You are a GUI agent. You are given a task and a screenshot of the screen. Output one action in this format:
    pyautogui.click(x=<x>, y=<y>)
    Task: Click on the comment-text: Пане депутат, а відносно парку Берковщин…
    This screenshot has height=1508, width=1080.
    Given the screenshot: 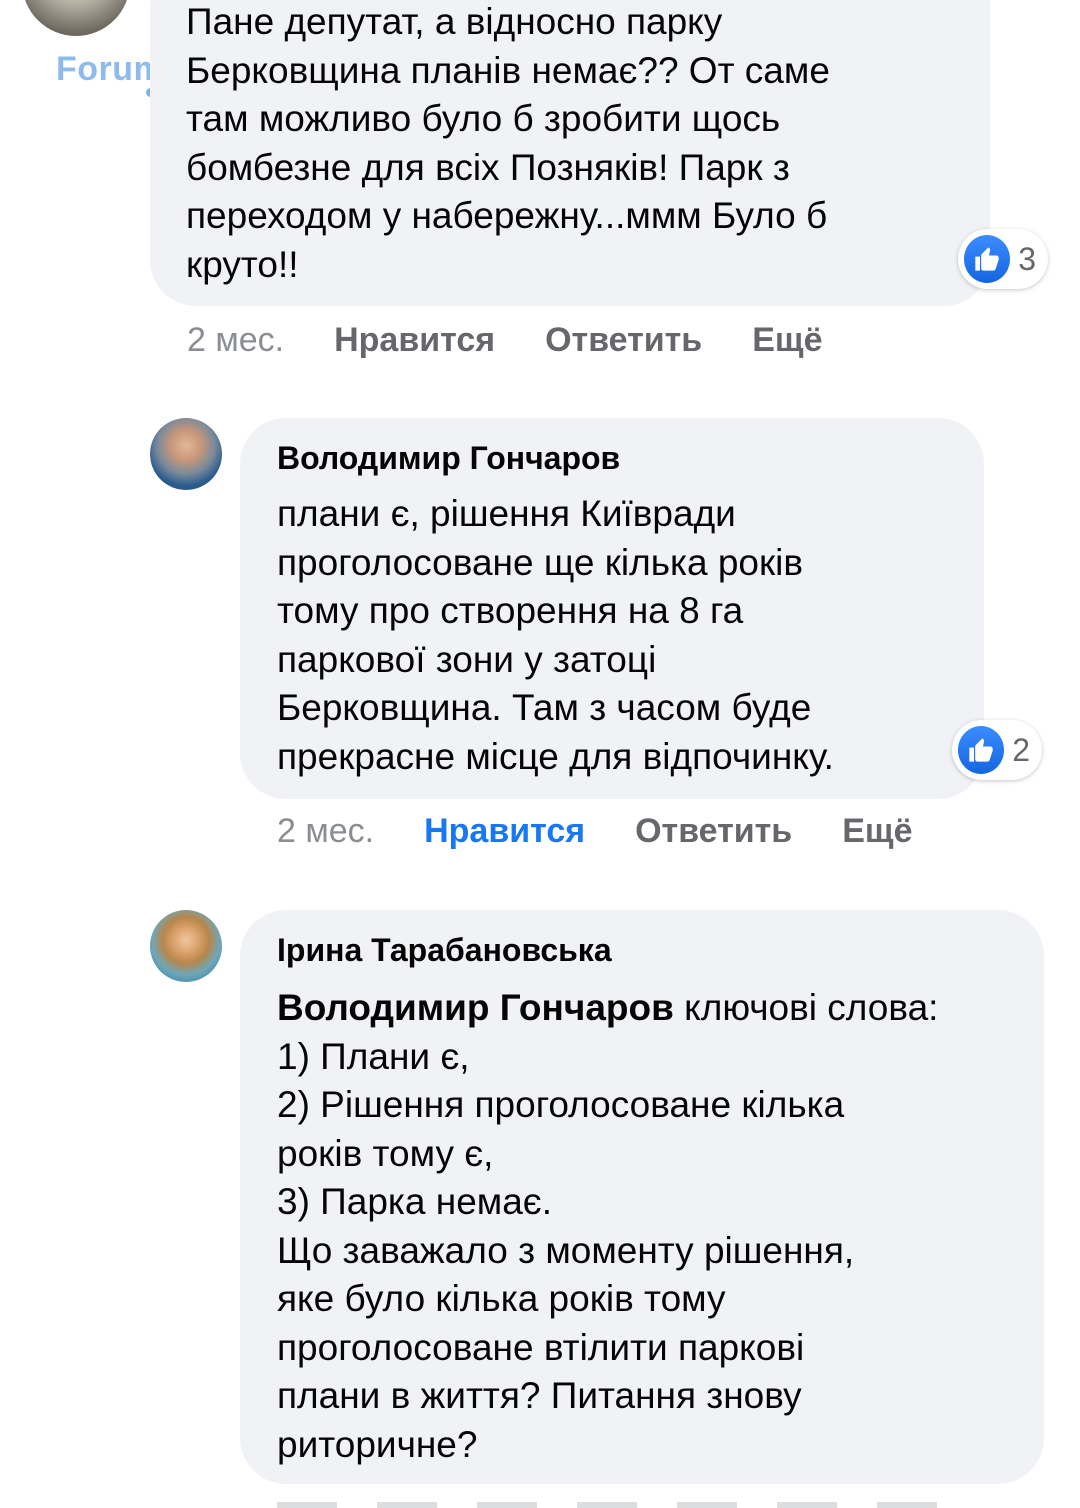 What is the action you would take?
    pyautogui.click(x=508, y=143)
    